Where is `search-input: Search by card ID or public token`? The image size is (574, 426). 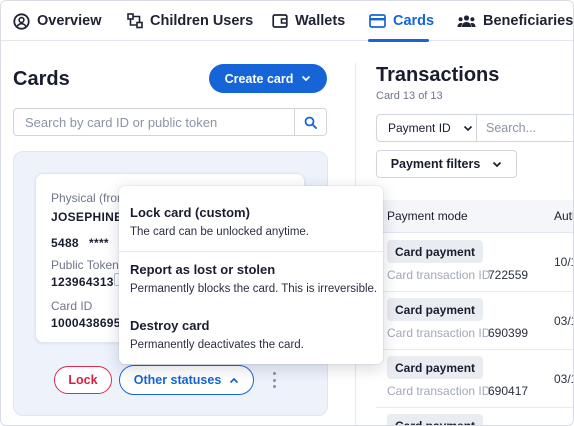
search-input: Search by card ID or public token is located at coordinates (121, 122).